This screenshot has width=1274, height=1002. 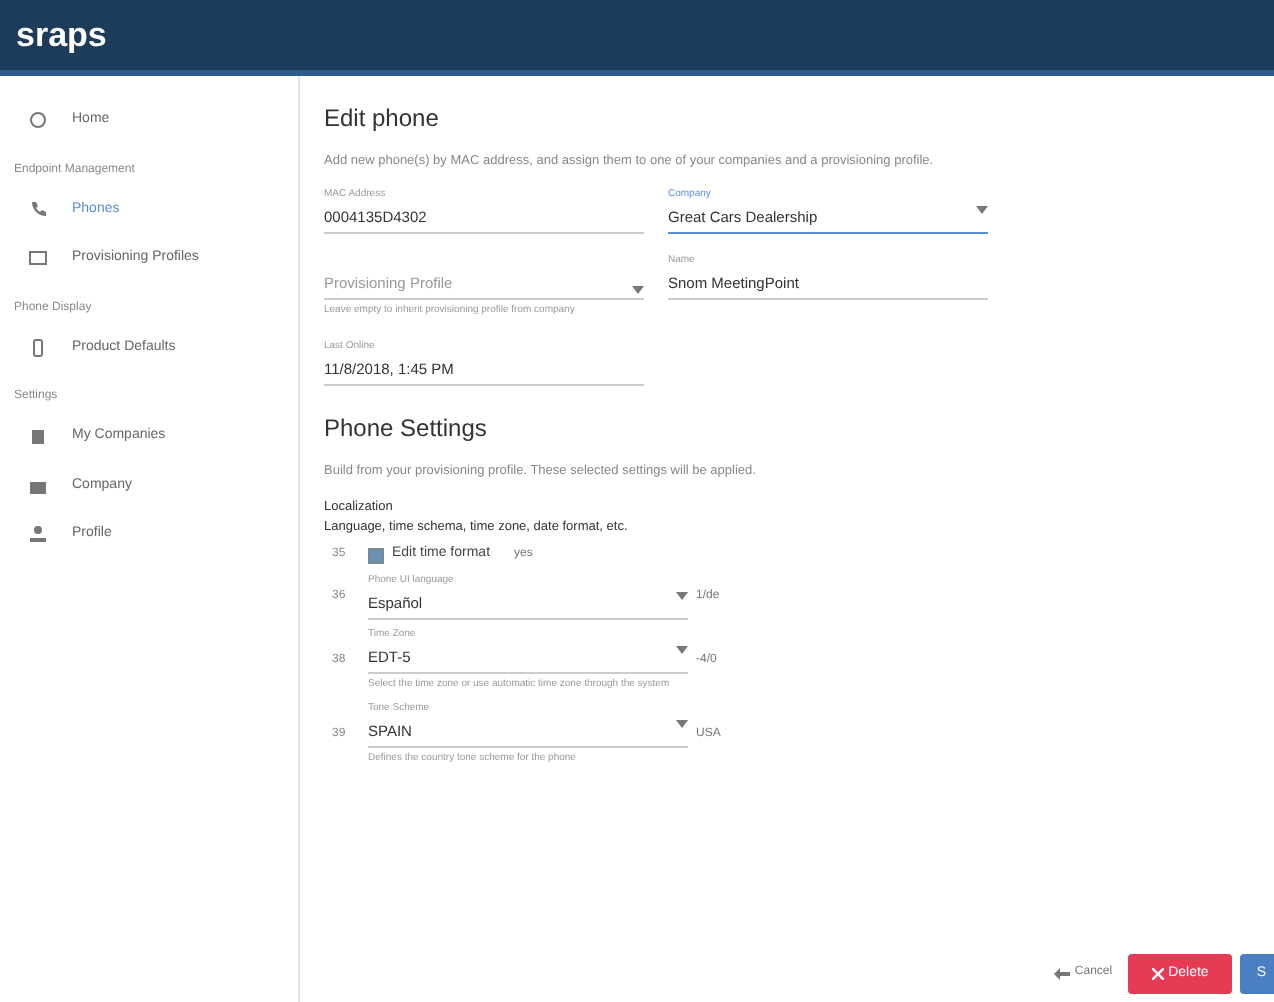 What do you see at coordinates (38, 347) in the screenshot?
I see `device-icon` at bounding box center [38, 347].